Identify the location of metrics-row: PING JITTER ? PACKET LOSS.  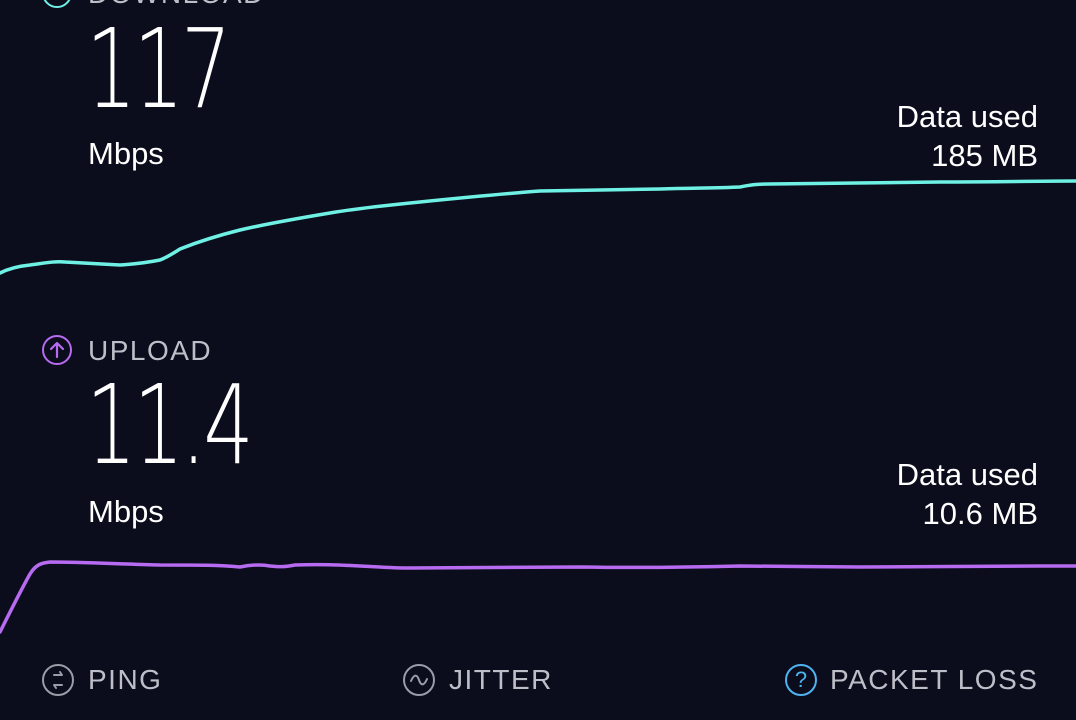
(538, 690).